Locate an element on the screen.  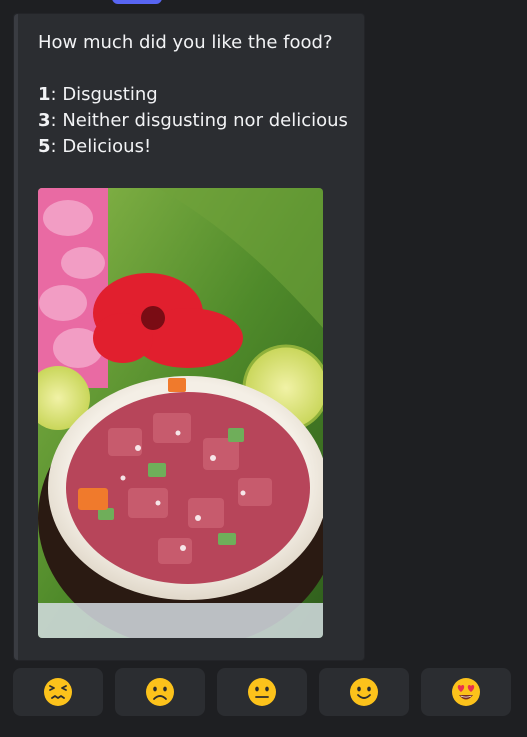
option-line-3: 3: Neither disgusting nor delicious is located at coordinates (193, 121).